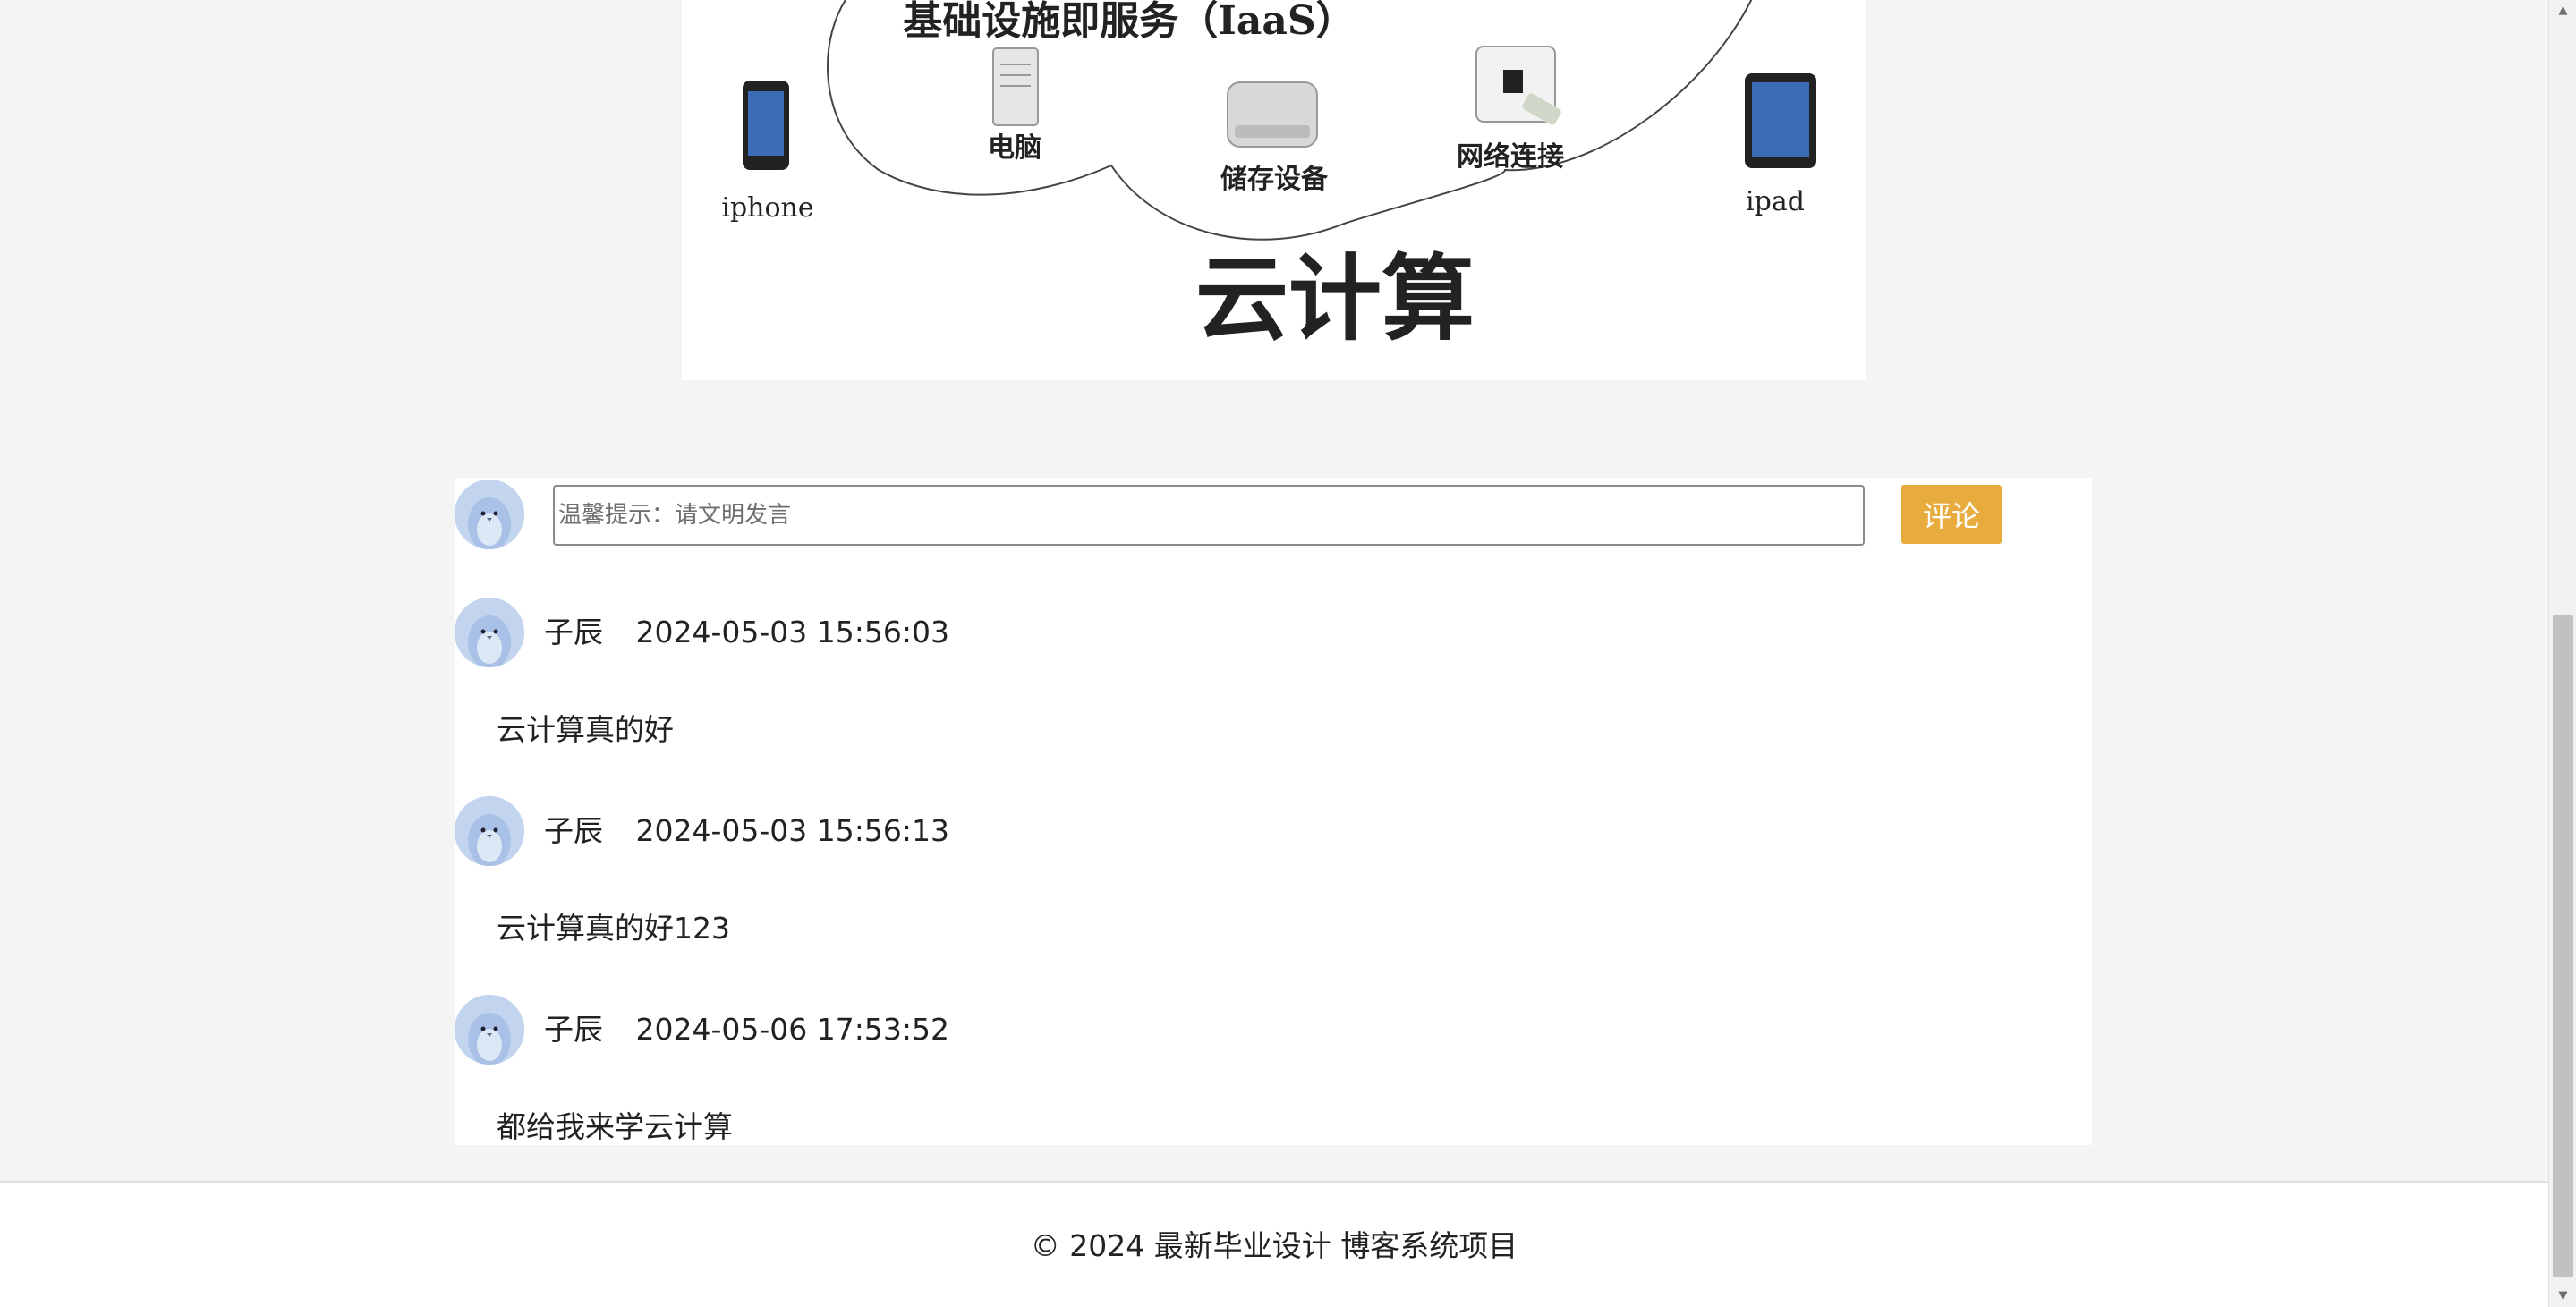 The width and height of the screenshot is (2576, 1307). Describe the element at coordinates (2562, 1296) in the screenshot. I see `chevron-down-icon: ▼` at that location.